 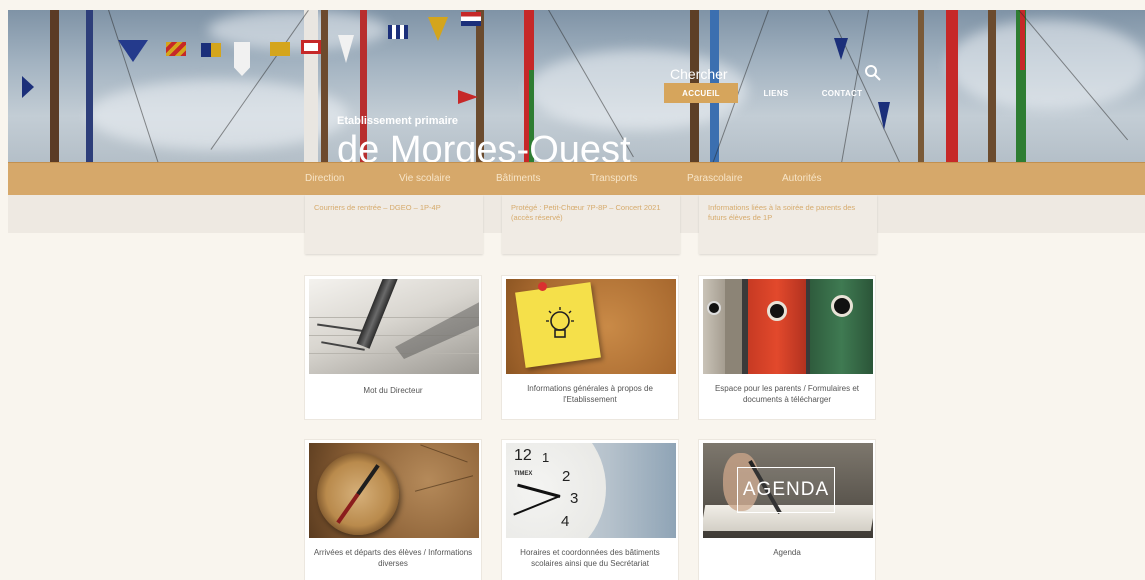 What do you see at coordinates (565, 521) in the screenshot?
I see `clock-numeral: 4` at bounding box center [565, 521].